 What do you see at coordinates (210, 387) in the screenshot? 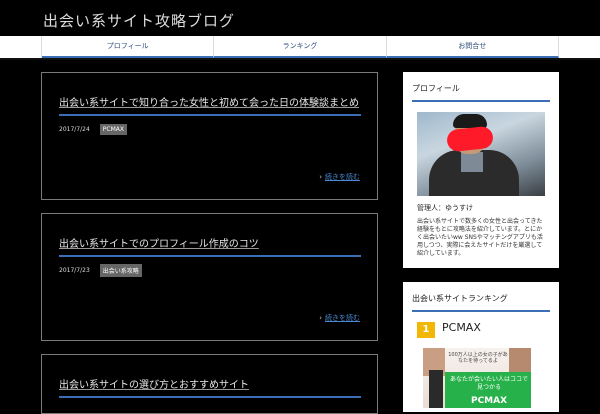
I see `post-title: 出会い系サイトの選び方とおすすめサイト` at bounding box center [210, 387].